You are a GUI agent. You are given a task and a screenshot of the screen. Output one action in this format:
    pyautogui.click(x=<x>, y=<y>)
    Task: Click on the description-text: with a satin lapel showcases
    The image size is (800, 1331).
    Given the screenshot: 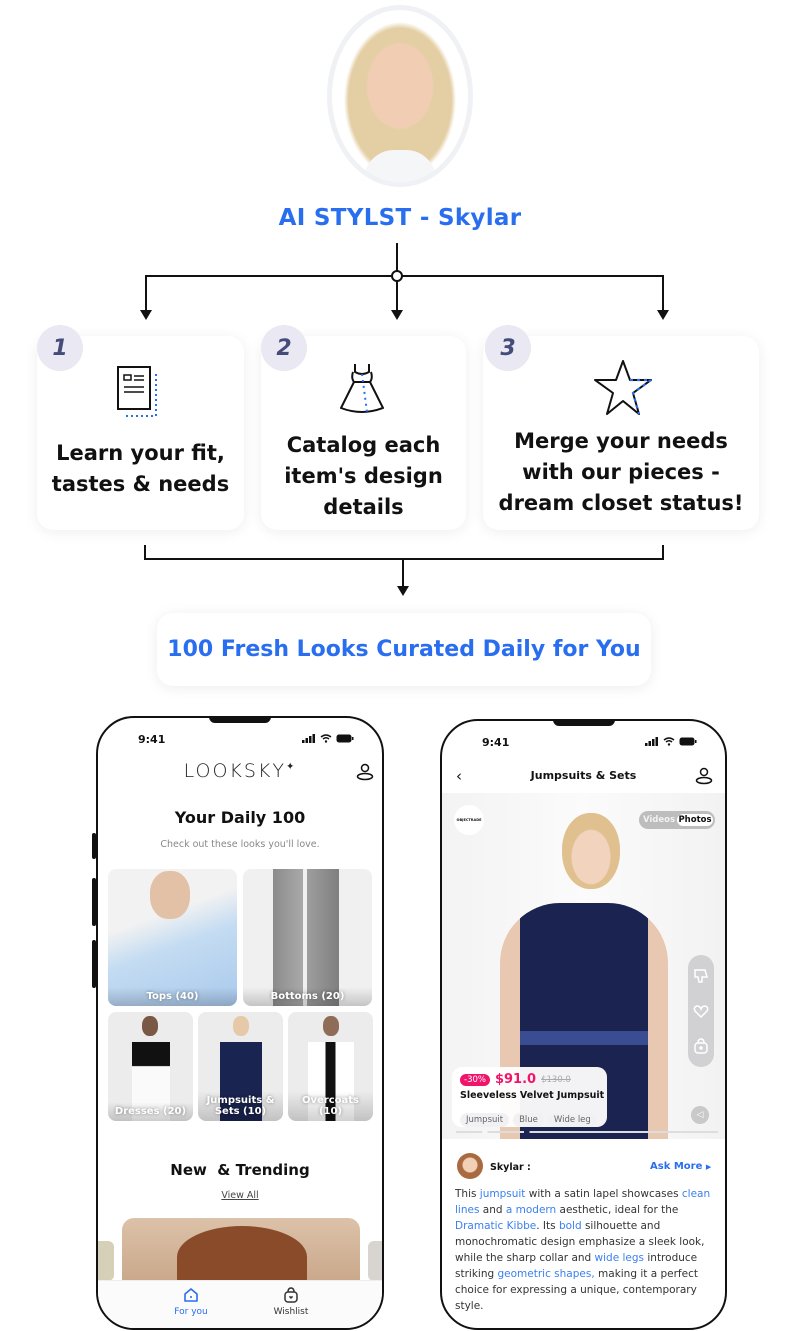 What is the action you would take?
    pyautogui.click(x=603, y=1194)
    